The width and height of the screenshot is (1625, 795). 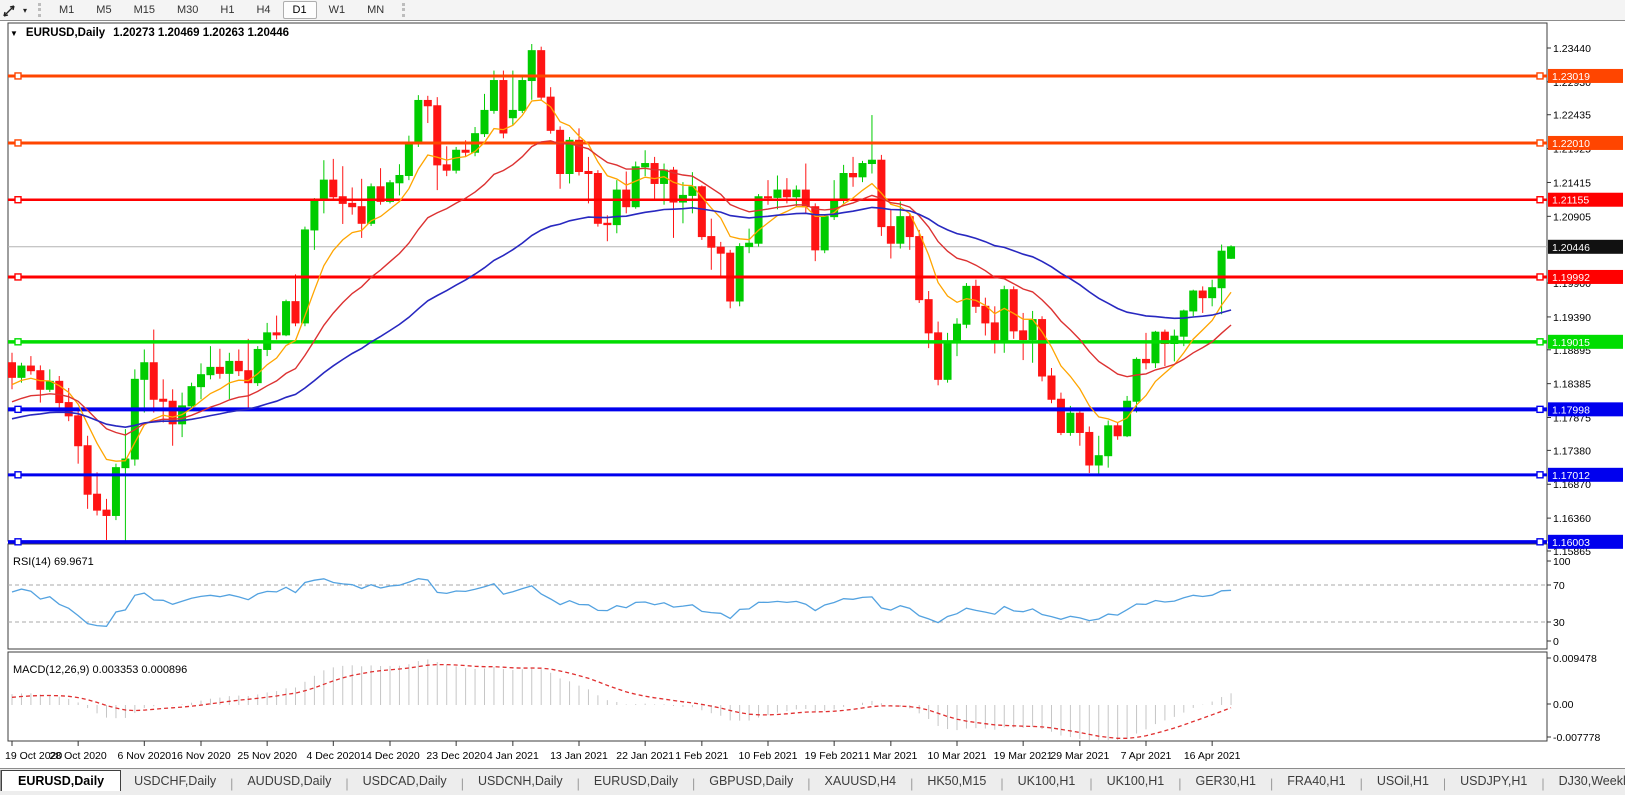 What do you see at coordinates (78, 756) in the screenshot?
I see `date-axis-label: 28 Oct 2020` at bounding box center [78, 756].